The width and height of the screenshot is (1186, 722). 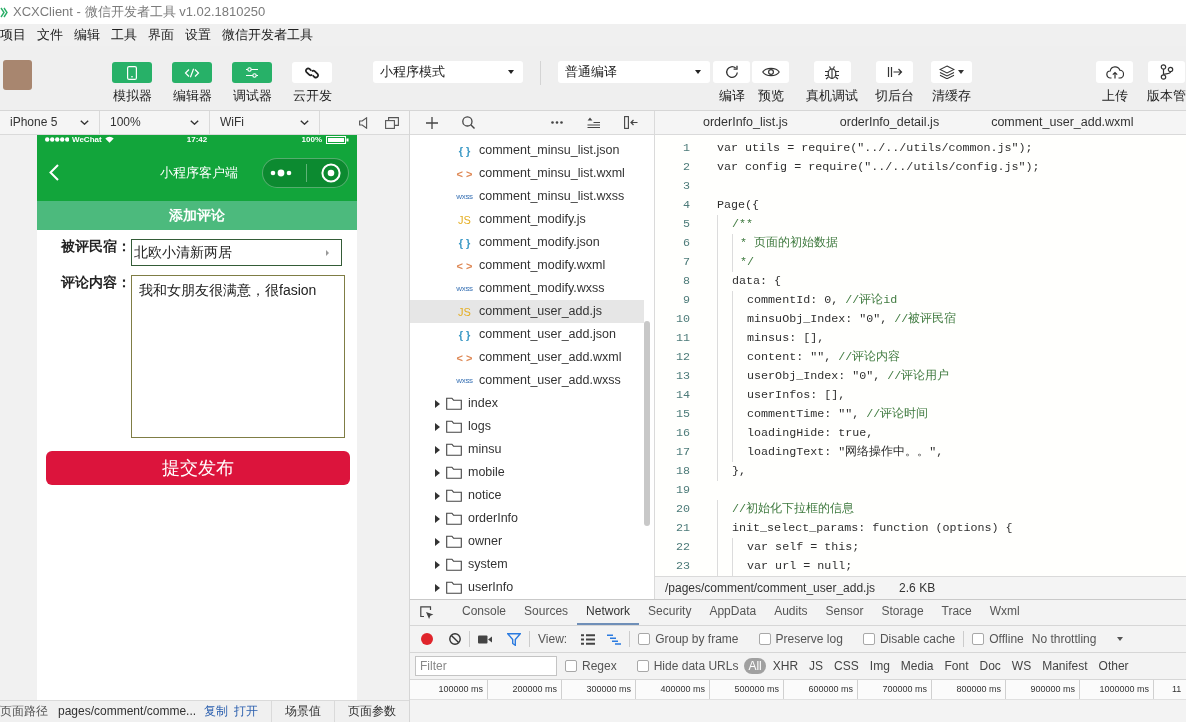 I want to click on collapse-sidebar-icon, so click(x=631, y=122).